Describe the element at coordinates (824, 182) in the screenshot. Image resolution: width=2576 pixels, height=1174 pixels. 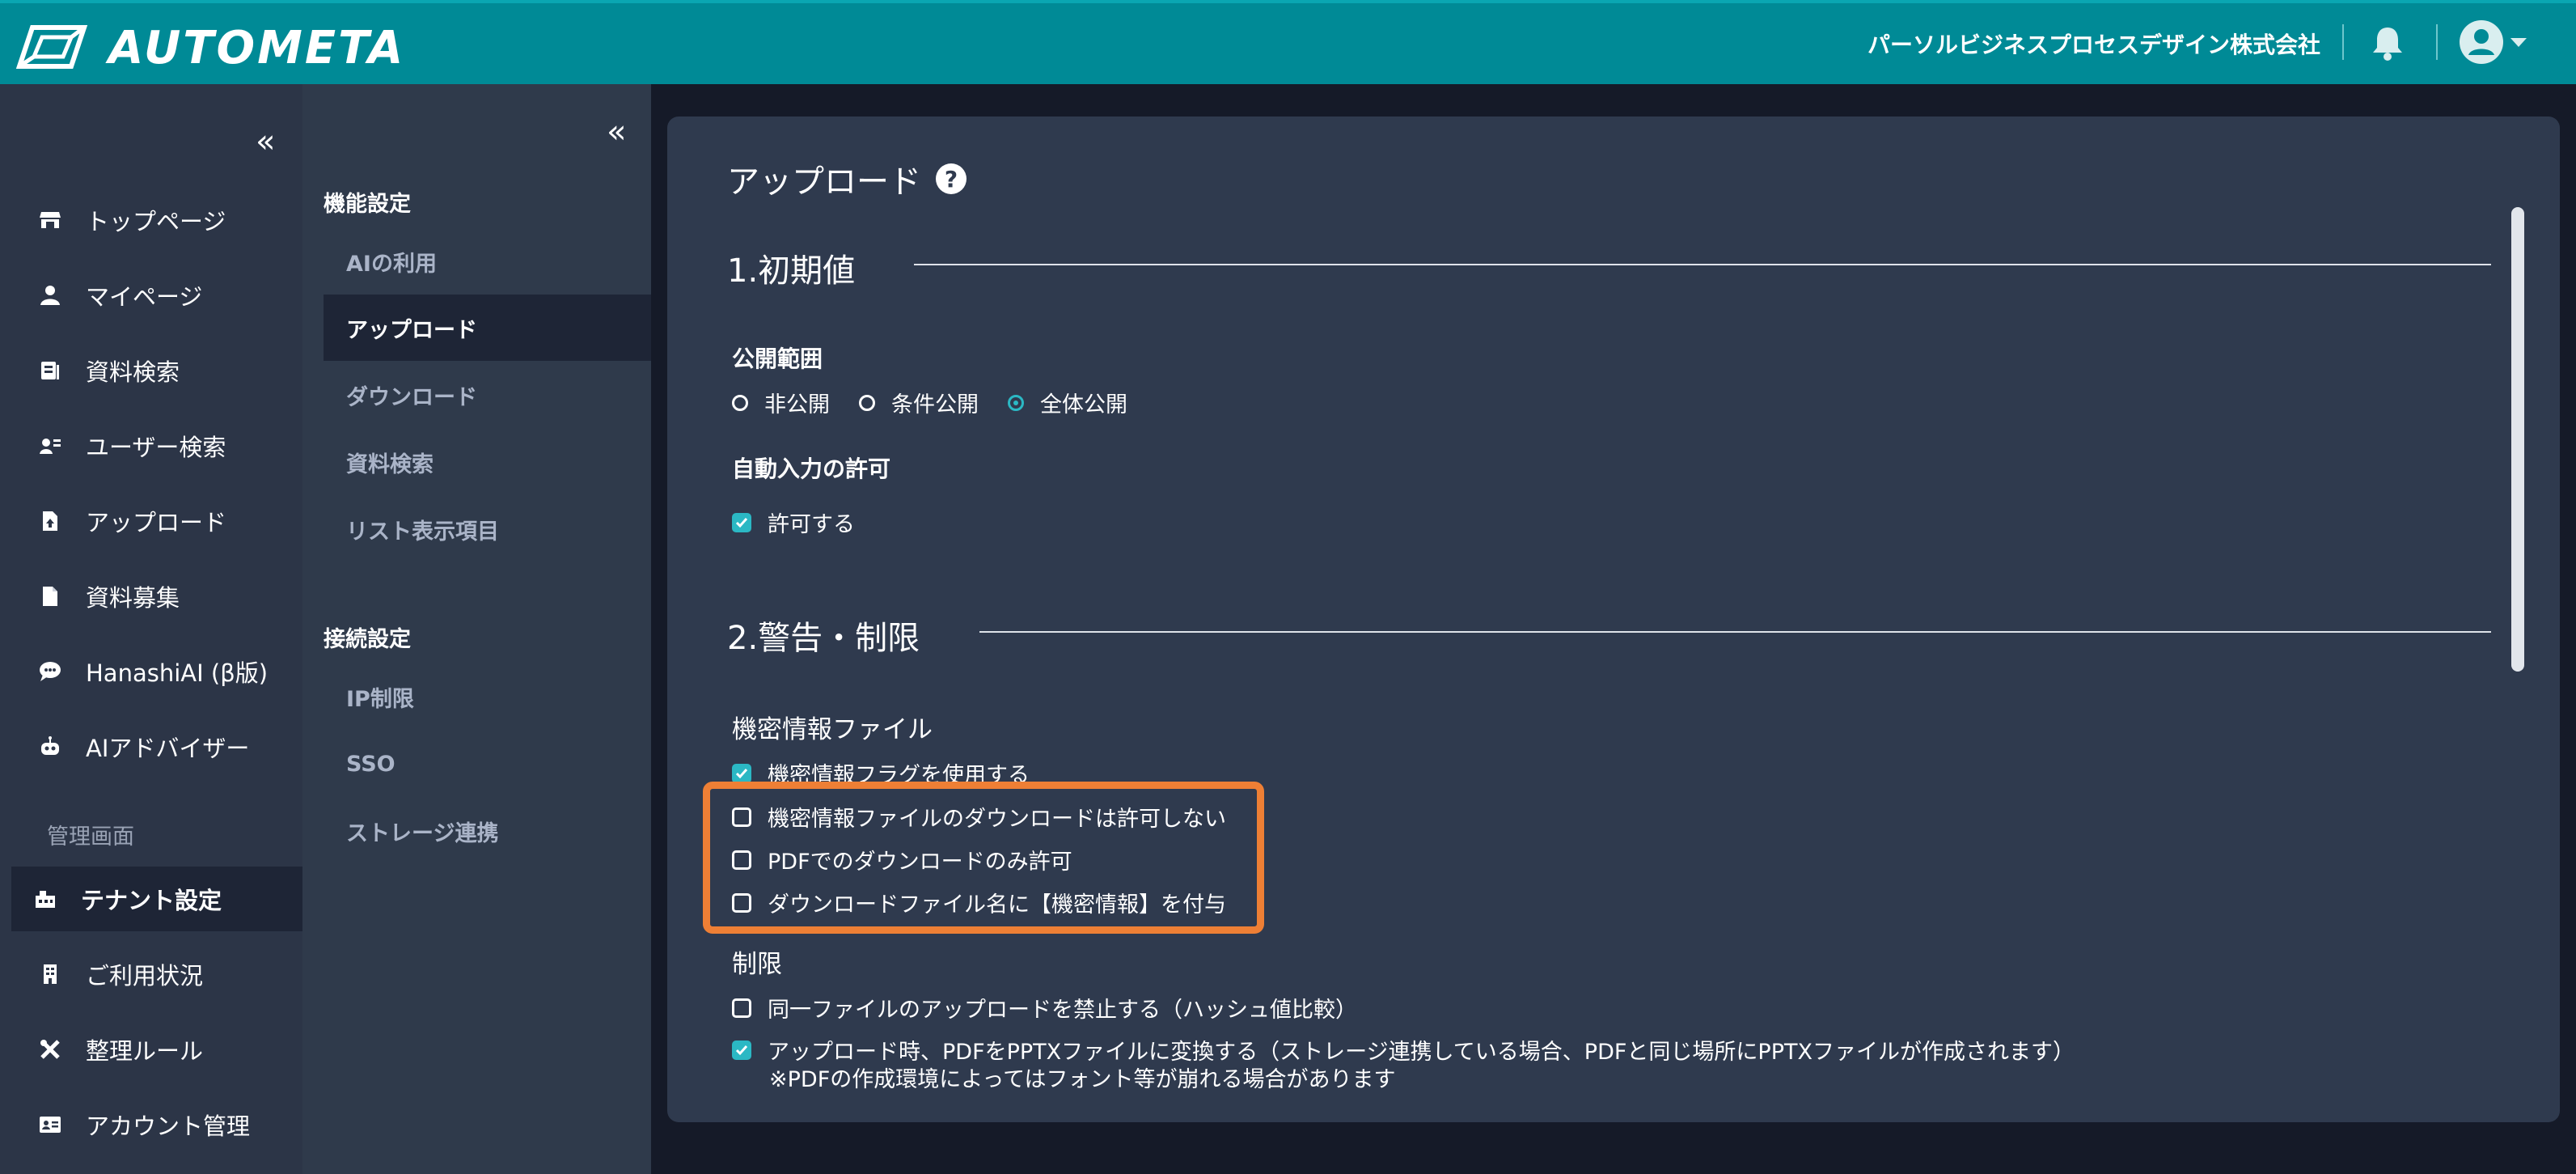
I see `page-title-text: アップロード` at that location.